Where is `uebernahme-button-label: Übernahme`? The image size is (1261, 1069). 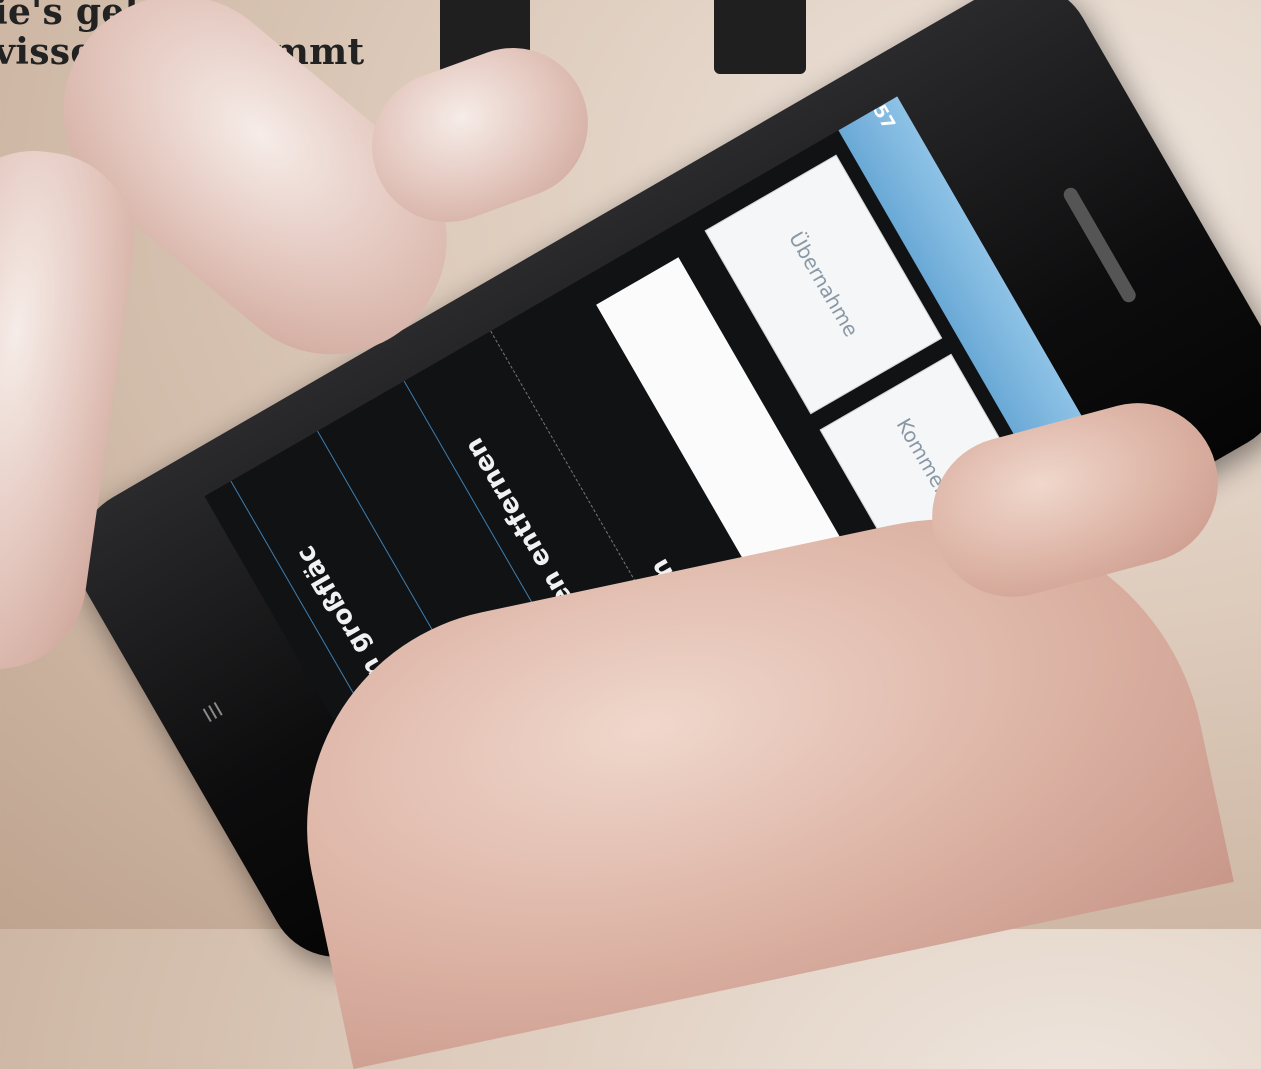 uebernahme-button-label: Übernahme is located at coordinates (823, 284).